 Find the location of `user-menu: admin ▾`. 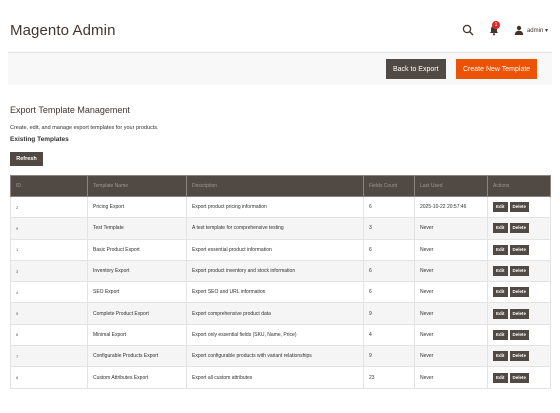

user-menu: admin ▾ is located at coordinates (531, 30).